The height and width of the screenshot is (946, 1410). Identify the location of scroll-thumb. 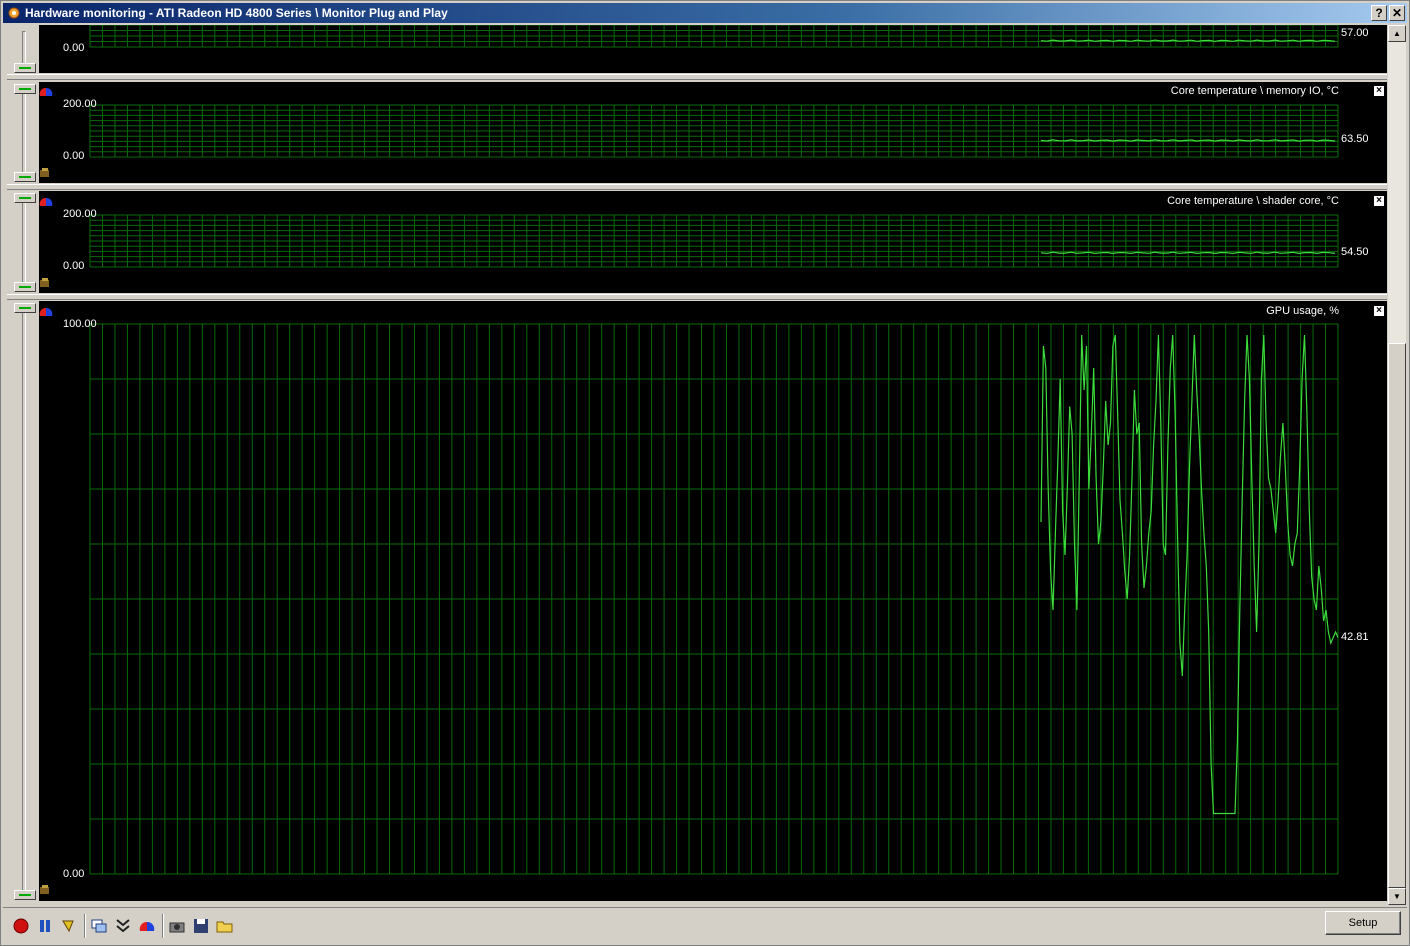
(1397, 615).